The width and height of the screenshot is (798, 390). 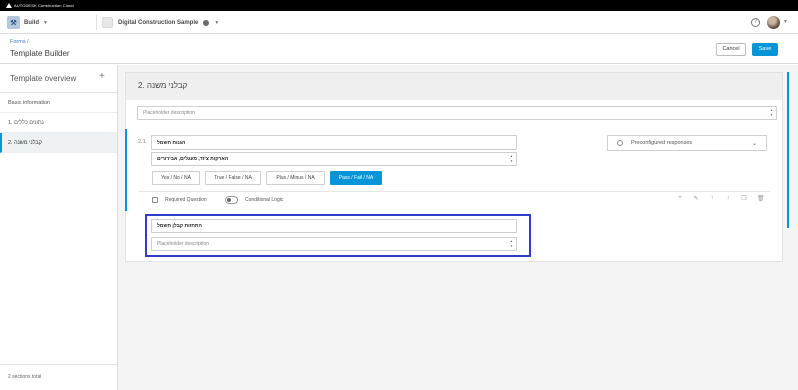 I want to click on app-switcher: ⚒ Build ▼, so click(x=27, y=22).